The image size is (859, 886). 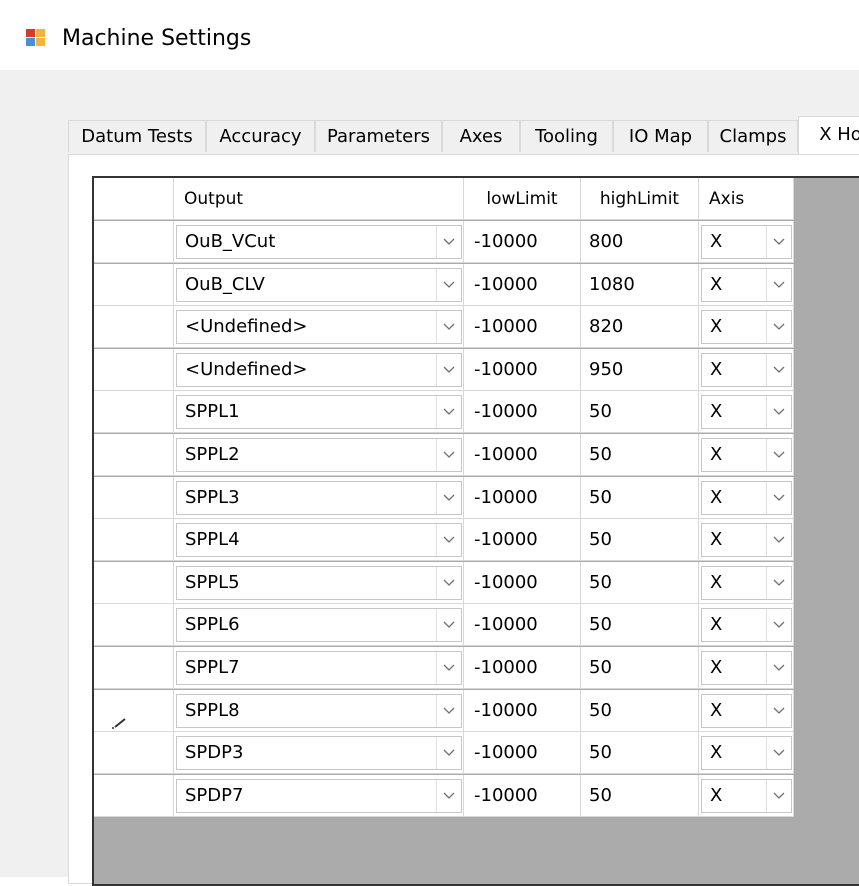 What do you see at coordinates (640, 327) in the screenshot?
I see `highlimit-cell: 820` at bounding box center [640, 327].